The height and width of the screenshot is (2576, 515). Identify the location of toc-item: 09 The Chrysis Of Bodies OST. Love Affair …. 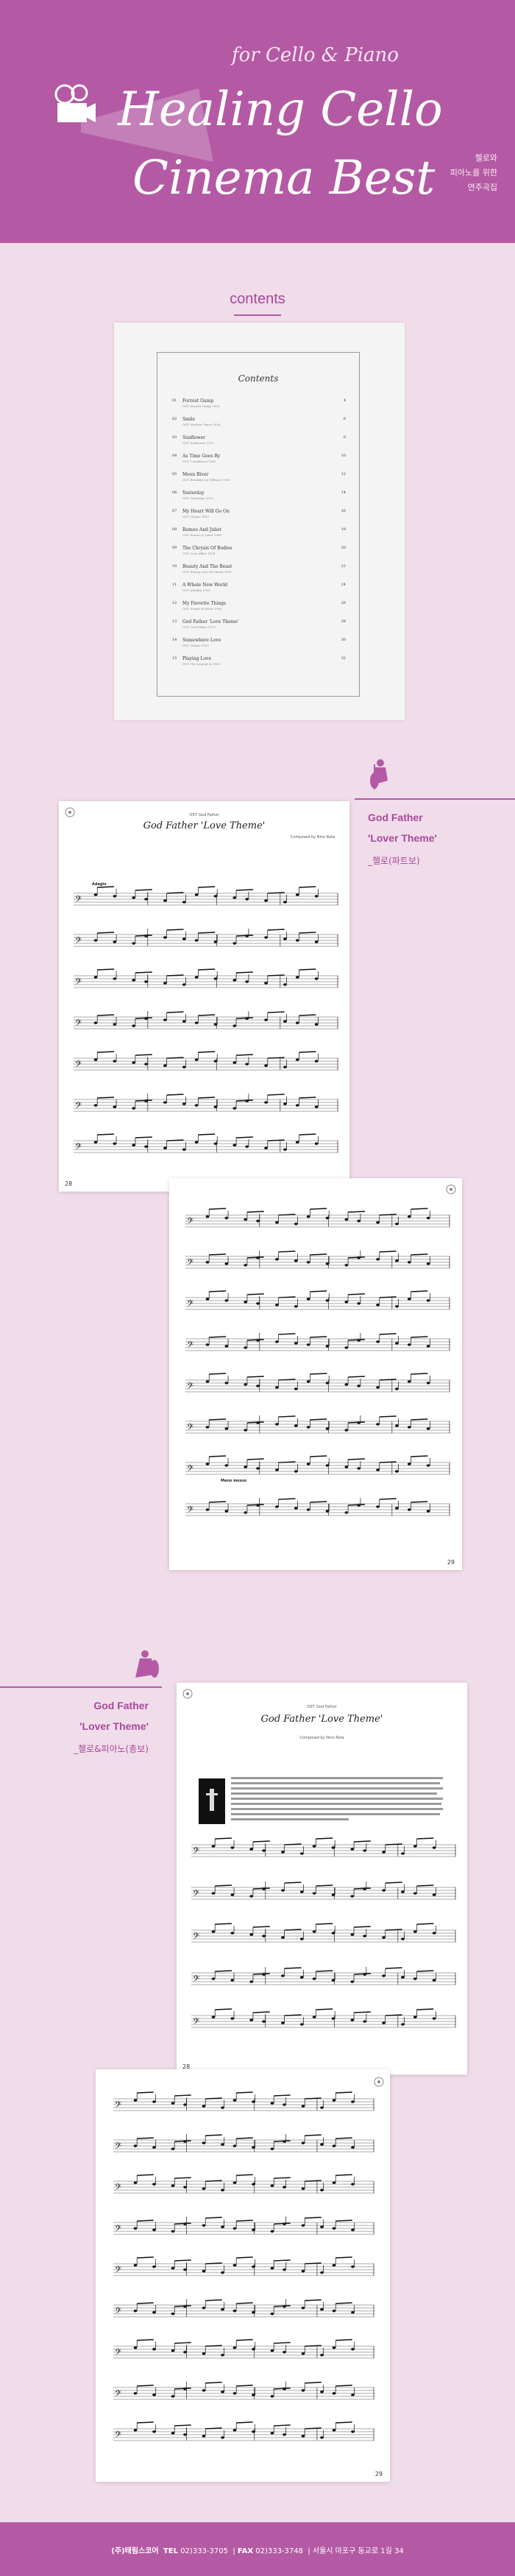
(259, 553).